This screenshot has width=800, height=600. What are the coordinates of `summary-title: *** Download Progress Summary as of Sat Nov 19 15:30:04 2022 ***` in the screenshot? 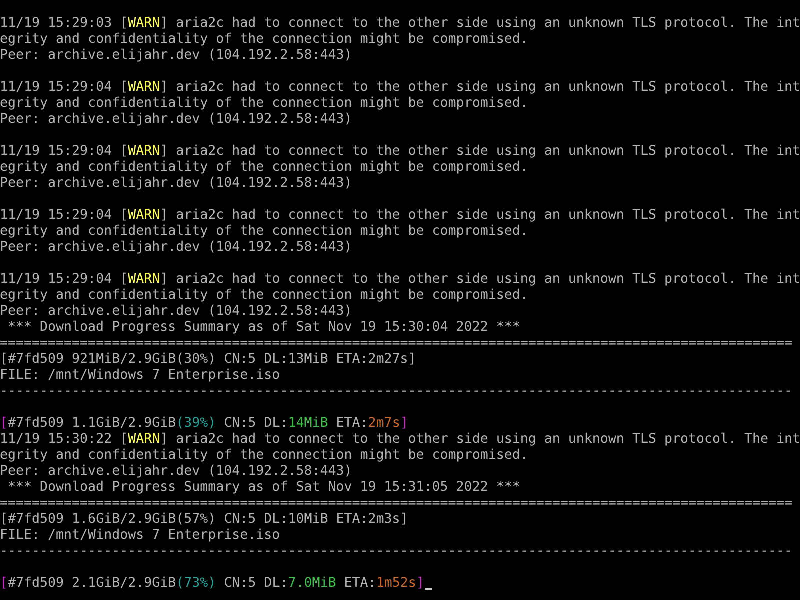 It's located at (263, 328).